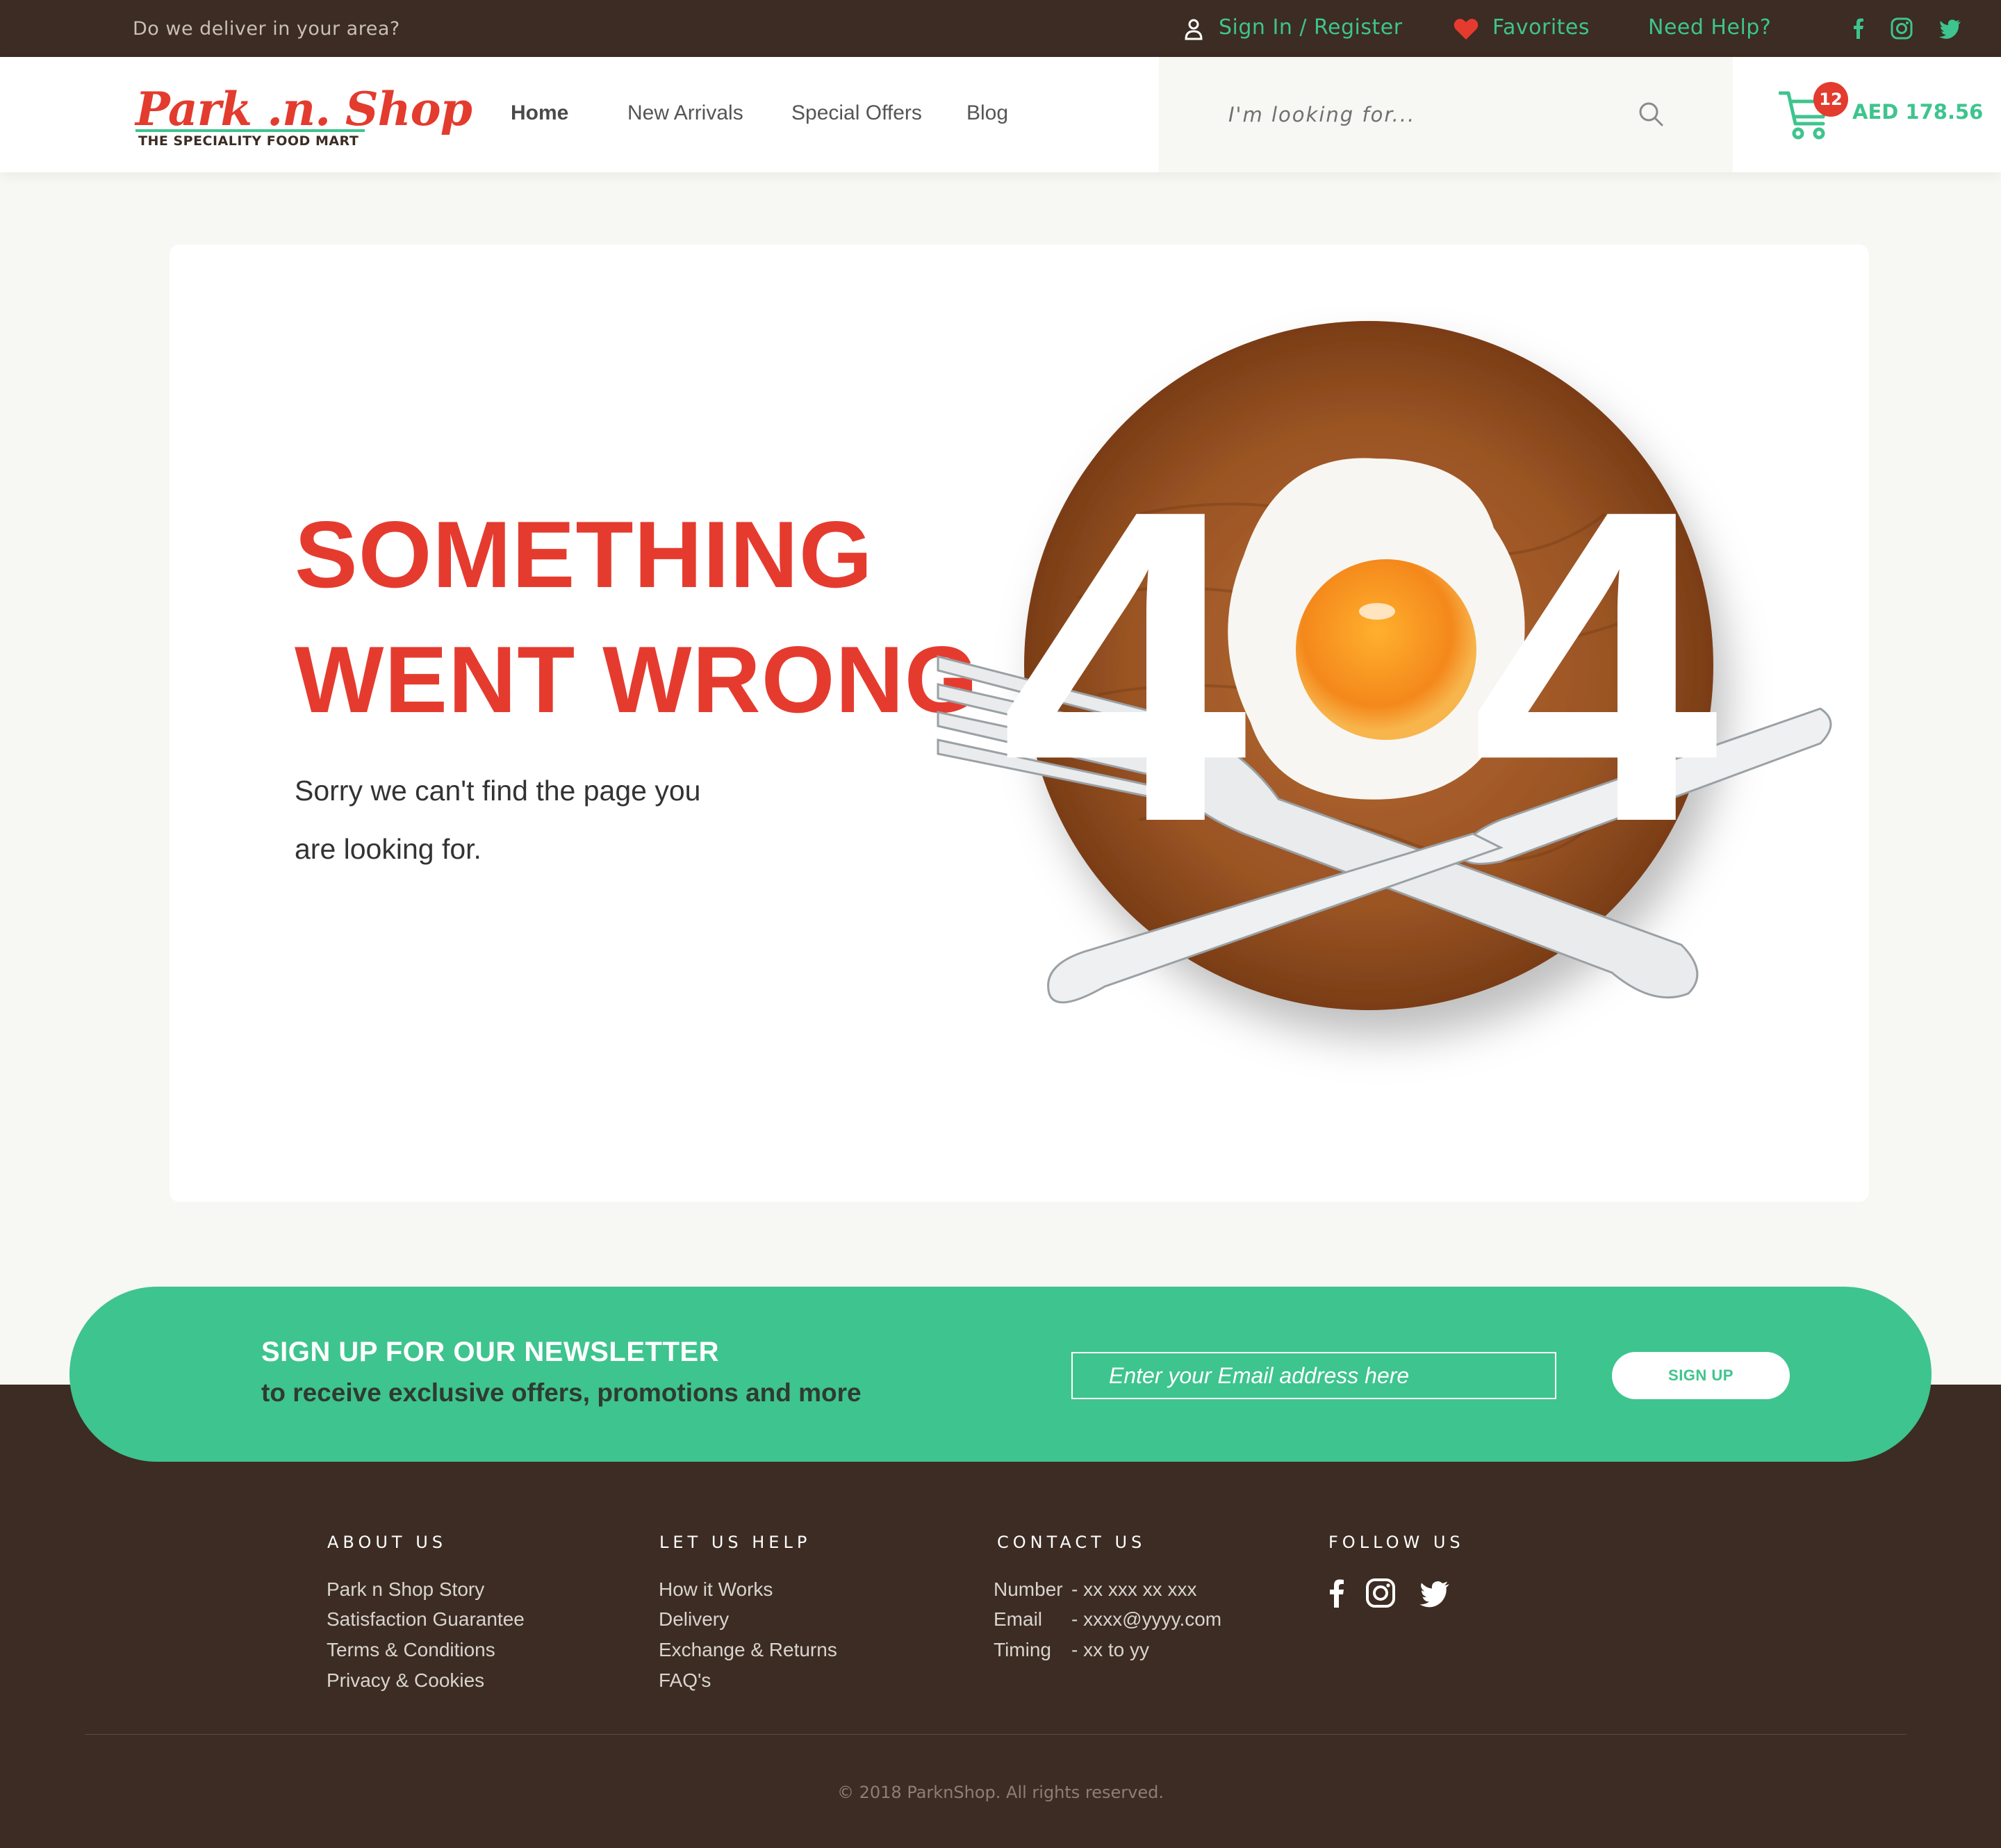 The width and height of the screenshot is (2001, 1848). What do you see at coordinates (694, 1620) in the screenshot?
I see `footer-link-delivery: Delivery` at bounding box center [694, 1620].